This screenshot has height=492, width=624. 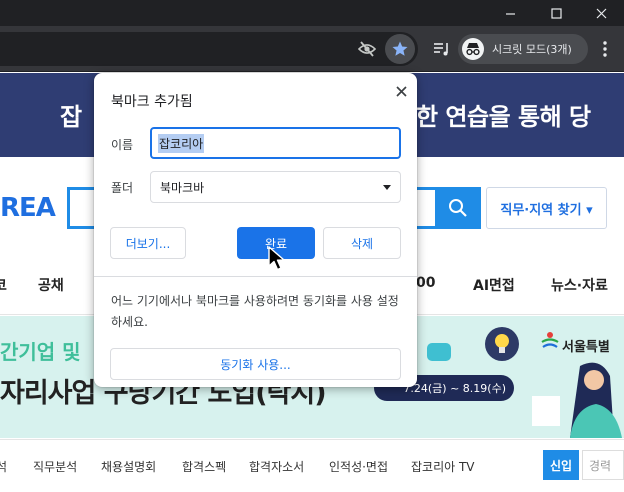 I want to click on star-icon, so click(x=400, y=48).